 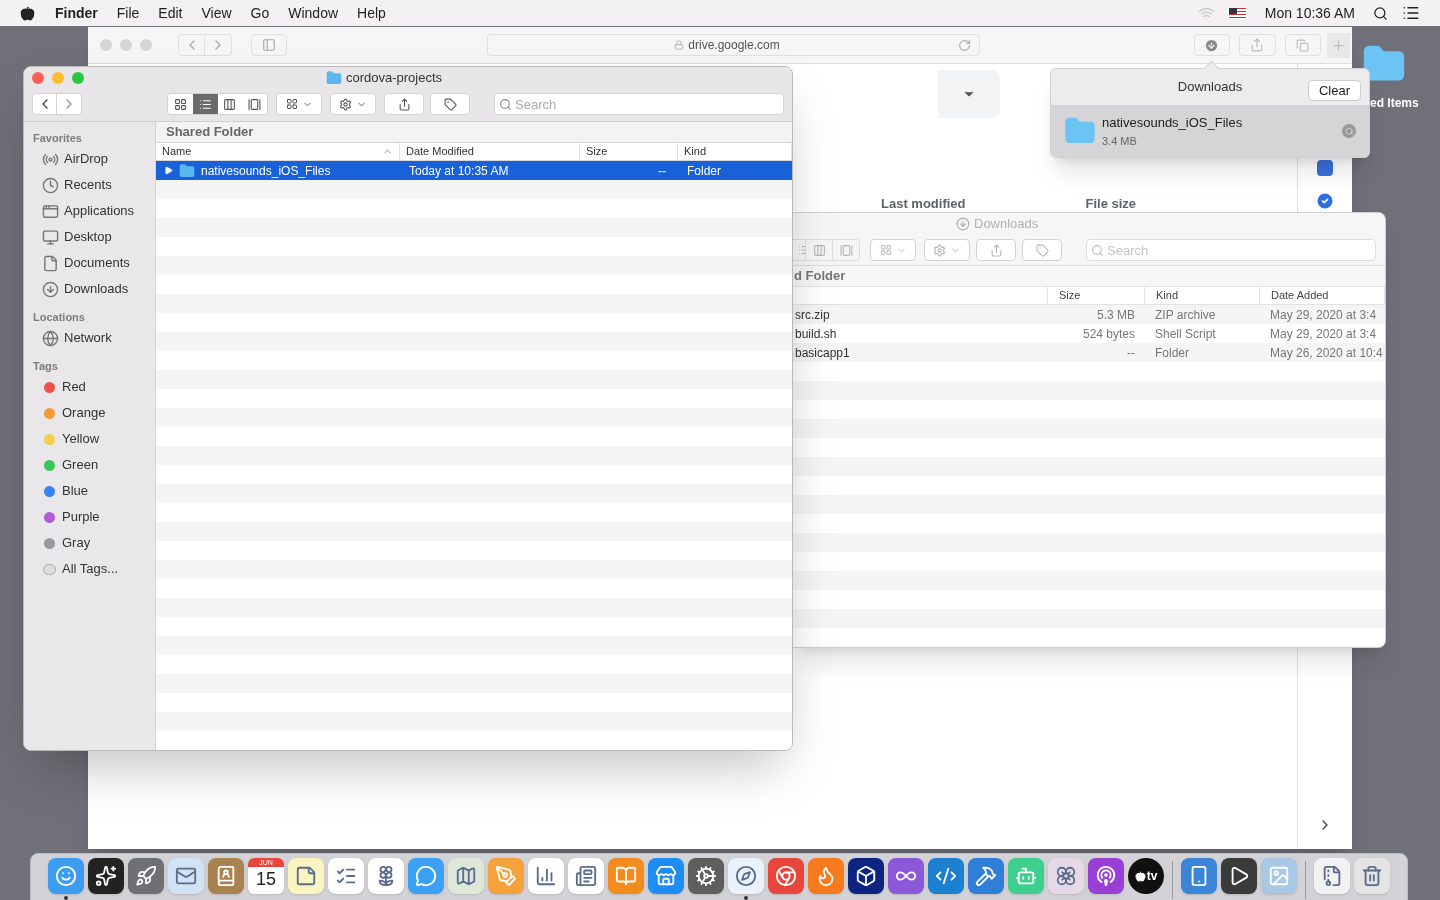 What do you see at coordinates (1089, 314) in the screenshot?
I see `file-row: src.zip 5.3 MB ZIP archive May 29, 2020 at 3:4` at bounding box center [1089, 314].